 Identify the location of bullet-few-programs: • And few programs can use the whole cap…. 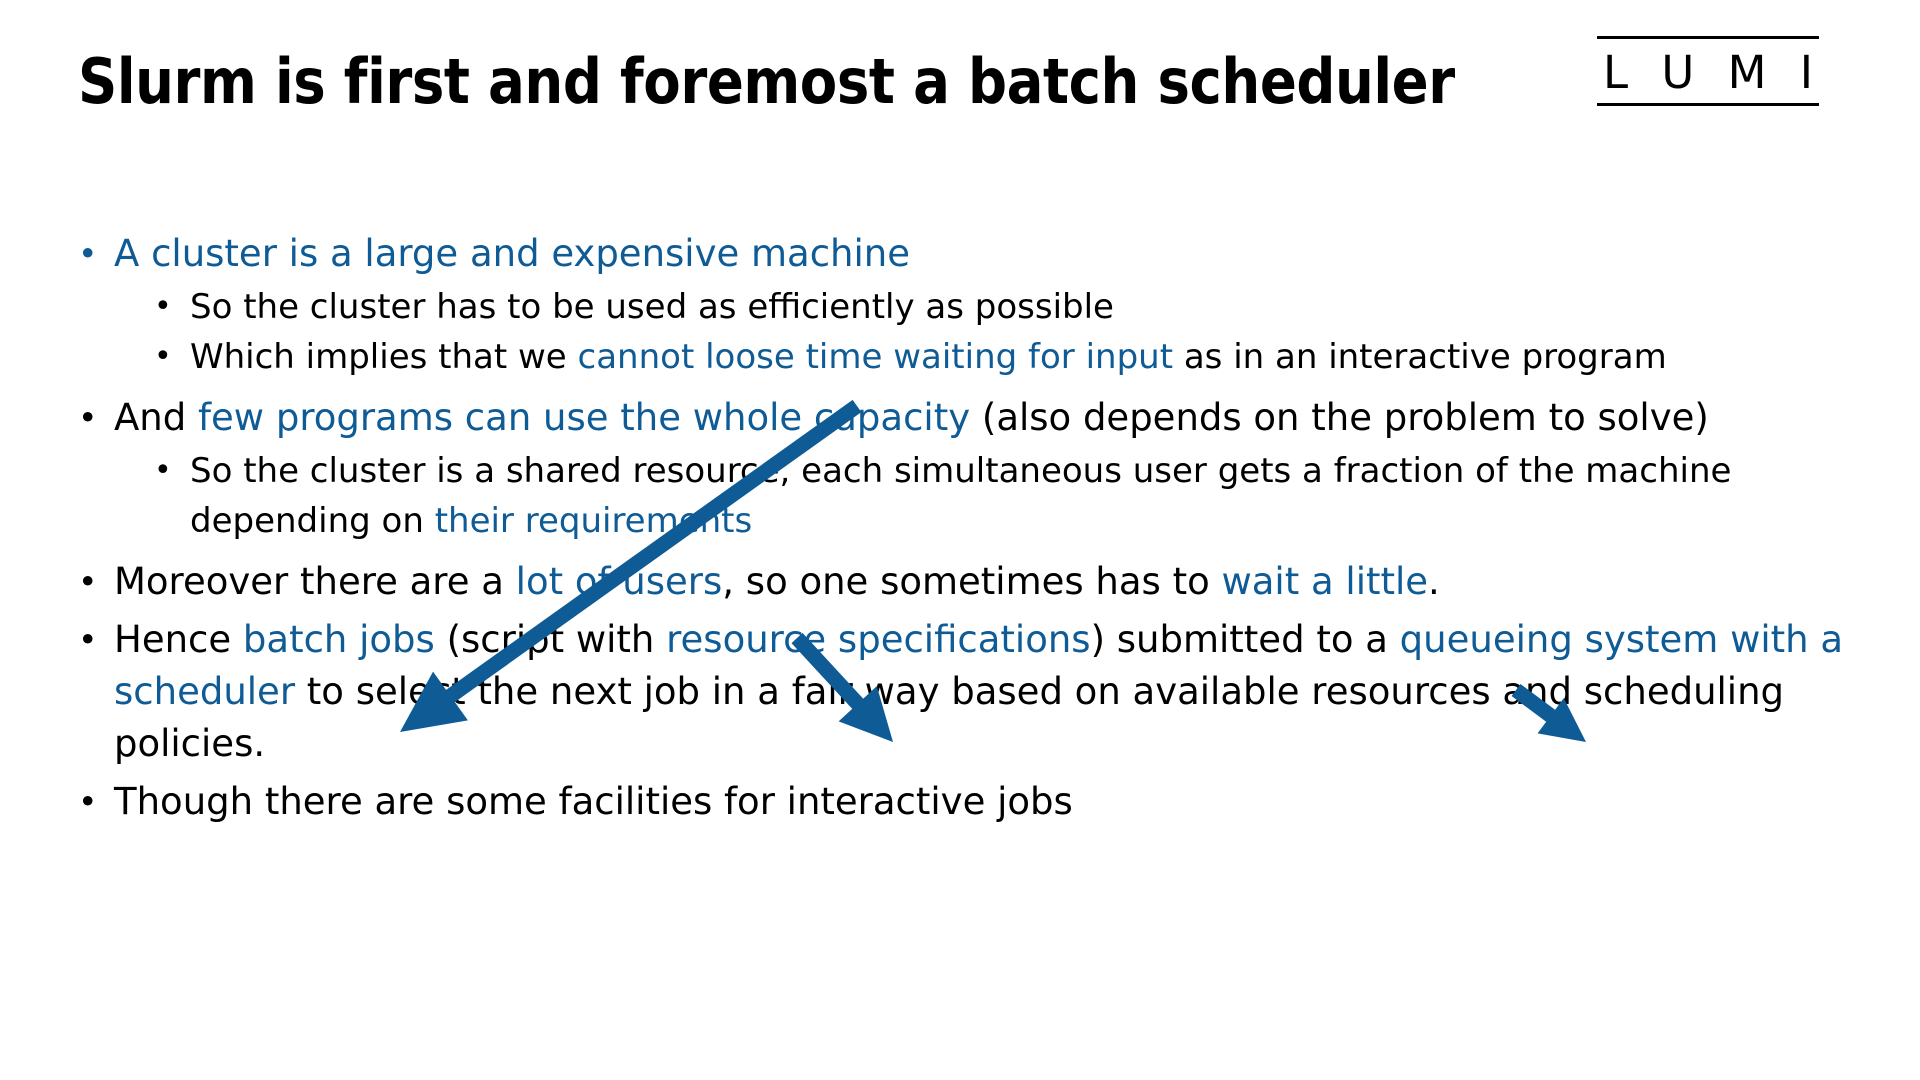
(967, 418).